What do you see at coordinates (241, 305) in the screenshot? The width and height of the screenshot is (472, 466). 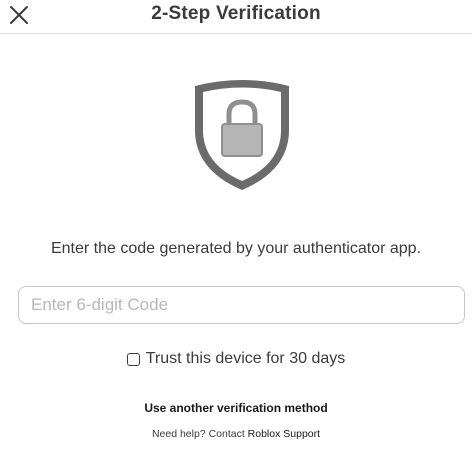 I see `verification-code-input` at bounding box center [241, 305].